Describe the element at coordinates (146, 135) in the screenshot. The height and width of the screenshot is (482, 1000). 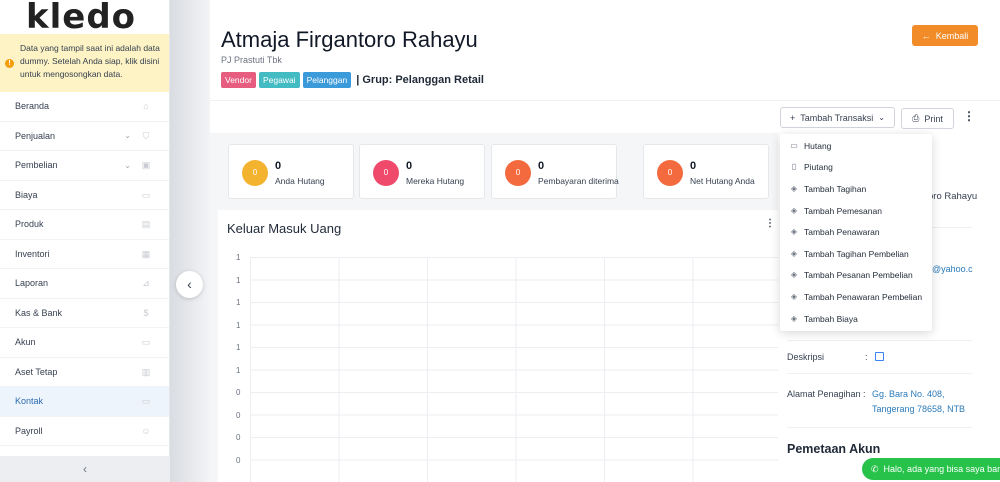
I see `basket-icon: ⛉` at that location.